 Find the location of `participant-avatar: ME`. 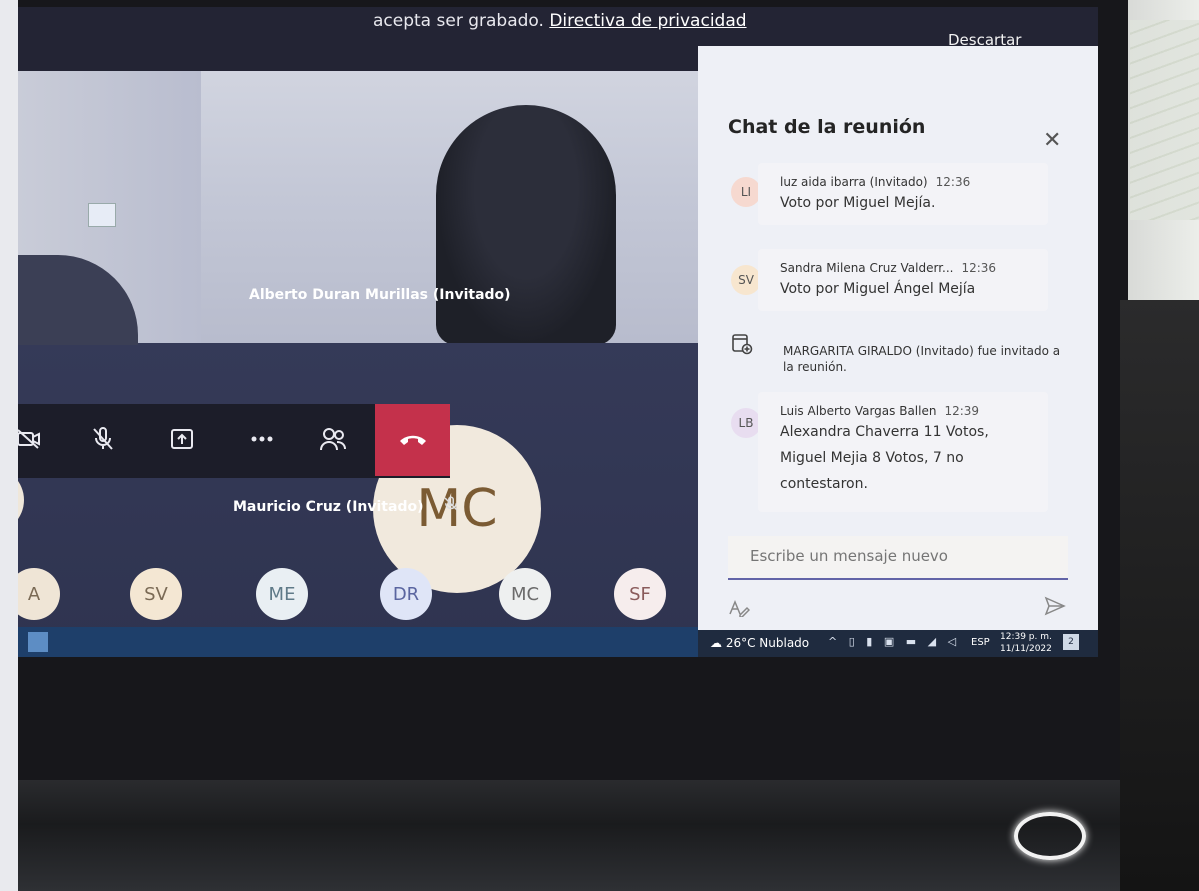

participant-avatar: ME is located at coordinates (282, 594).